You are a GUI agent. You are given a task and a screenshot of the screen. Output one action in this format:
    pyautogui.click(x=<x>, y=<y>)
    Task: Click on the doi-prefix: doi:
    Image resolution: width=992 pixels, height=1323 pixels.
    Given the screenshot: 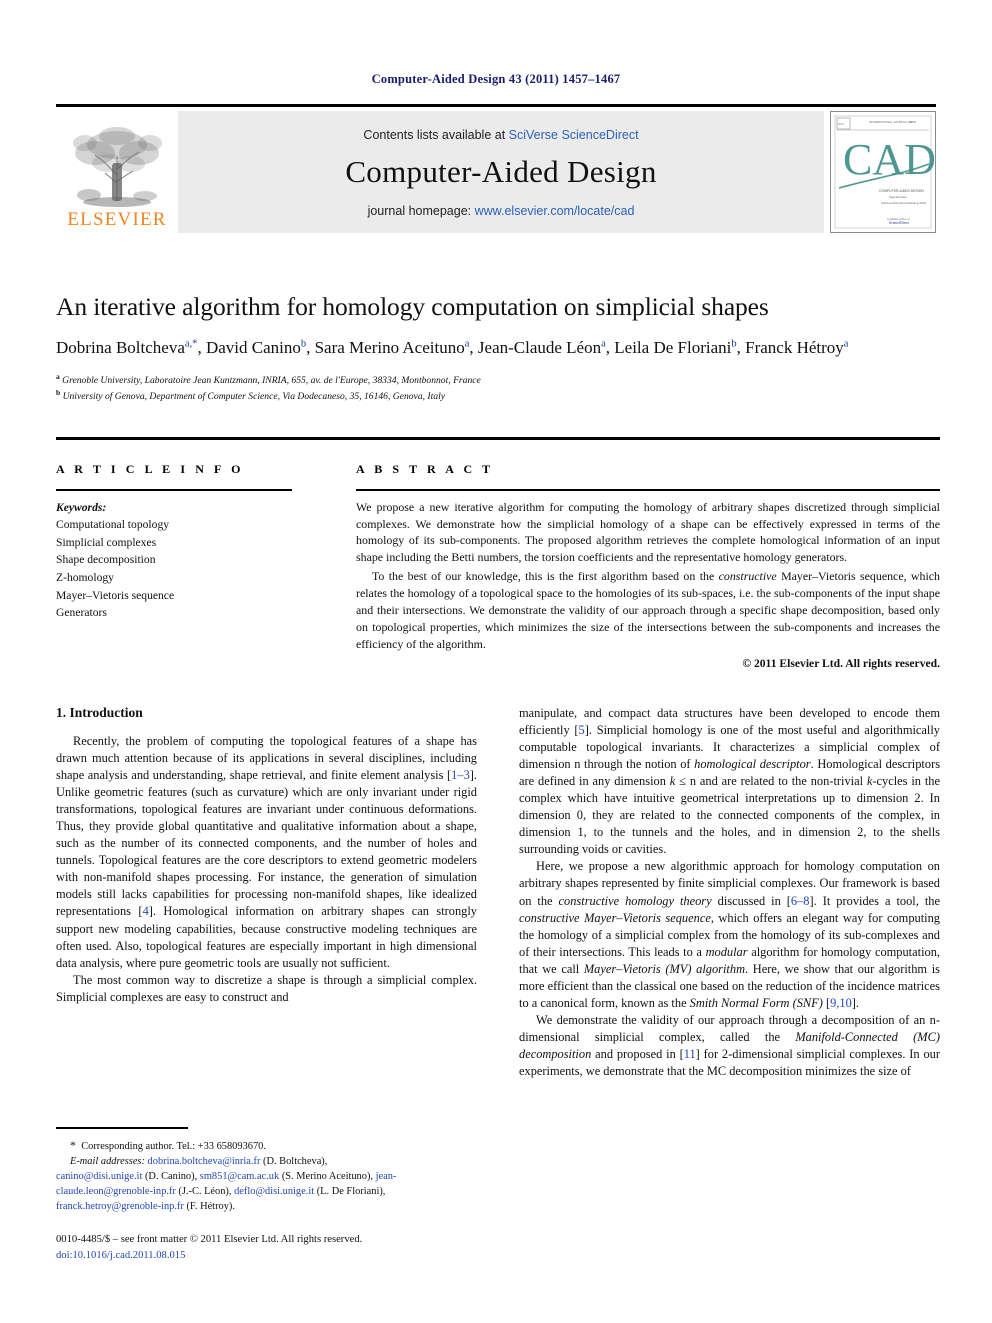 What is the action you would take?
    pyautogui.click(x=64, y=1255)
    